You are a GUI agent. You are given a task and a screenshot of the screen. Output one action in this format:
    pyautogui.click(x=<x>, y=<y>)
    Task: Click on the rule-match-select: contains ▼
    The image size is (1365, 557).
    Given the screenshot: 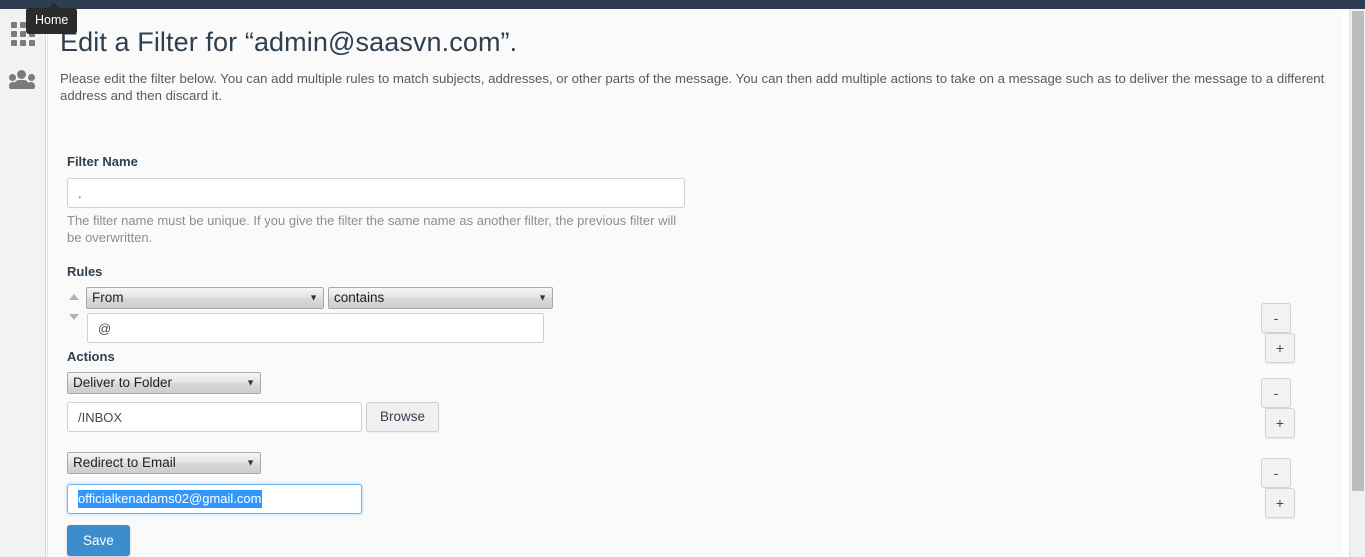 What is the action you would take?
    pyautogui.click(x=440, y=298)
    